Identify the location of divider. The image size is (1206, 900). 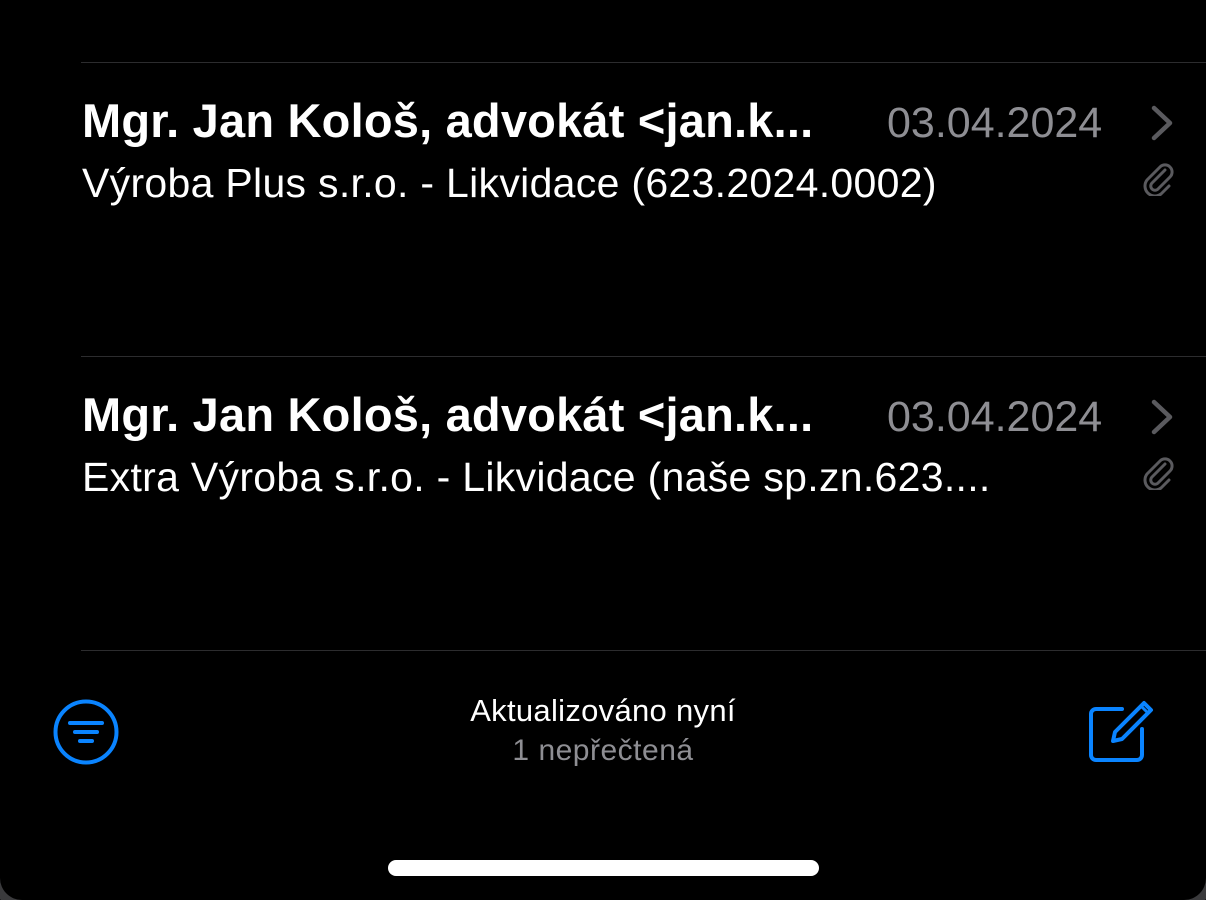
(643, 650).